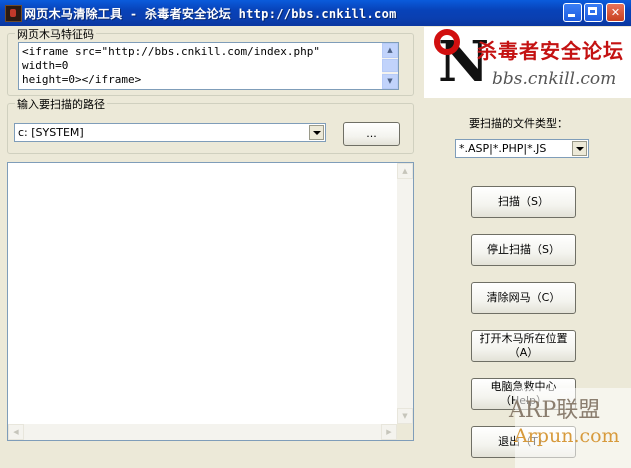  Describe the element at coordinates (82, 79) in the screenshot. I see `signature-line: height=0></iframe>` at that location.